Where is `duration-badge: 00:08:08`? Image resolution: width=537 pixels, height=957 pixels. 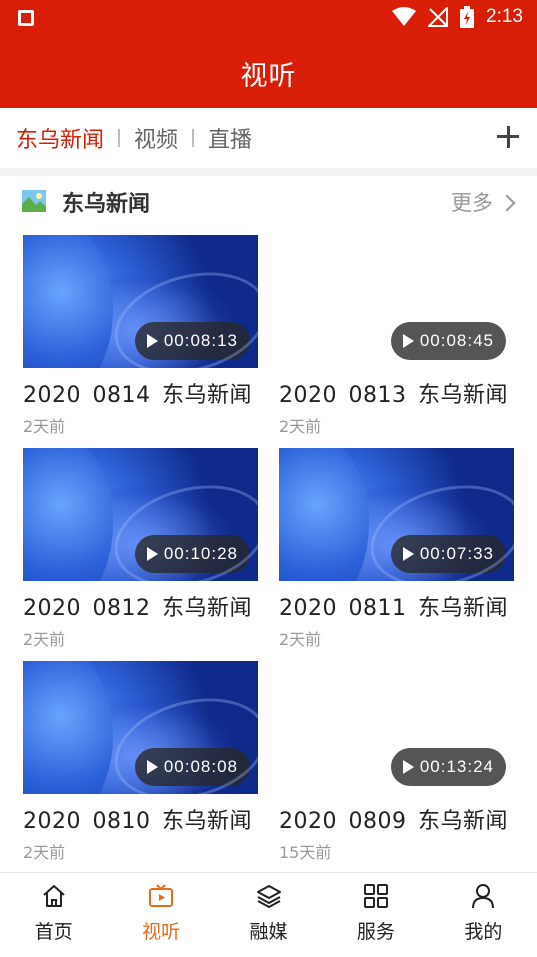
duration-badge: 00:08:08 is located at coordinates (192, 767).